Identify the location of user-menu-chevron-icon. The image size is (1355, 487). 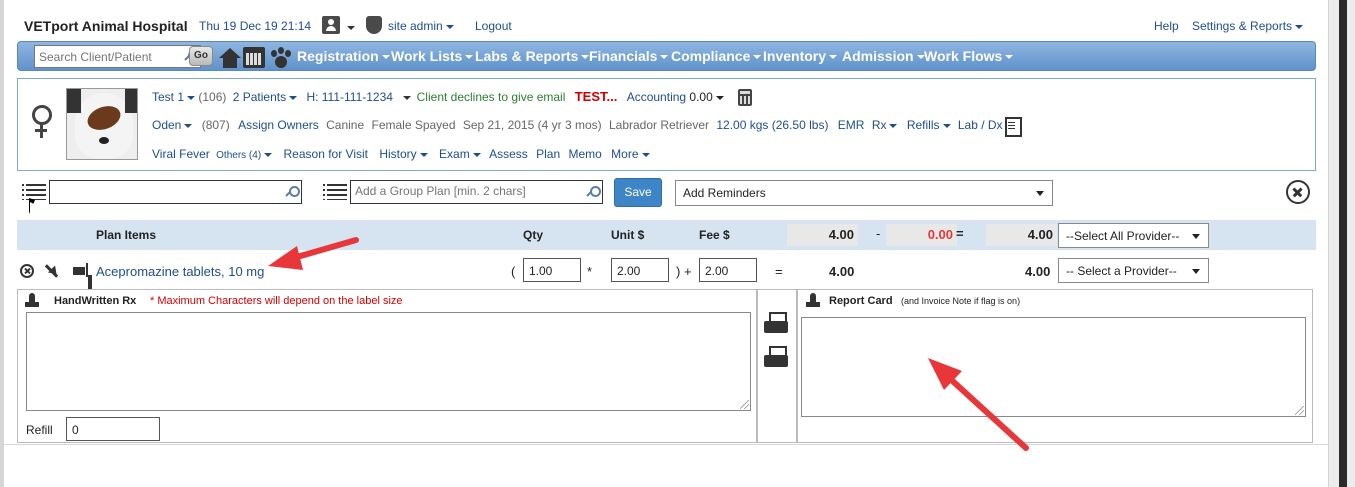
(349, 27).